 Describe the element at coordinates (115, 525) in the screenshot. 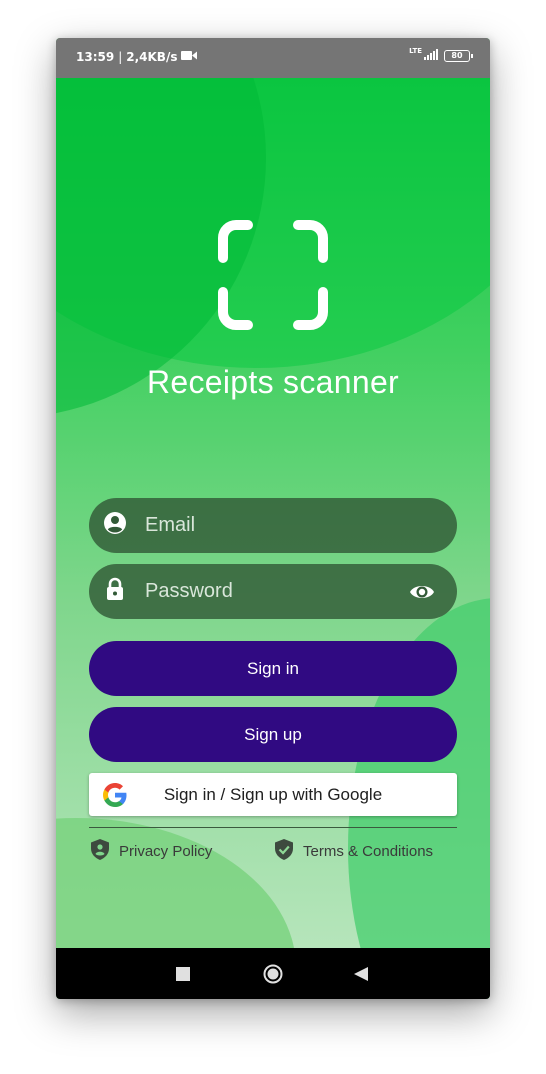

I see `account-circle-icon` at that location.